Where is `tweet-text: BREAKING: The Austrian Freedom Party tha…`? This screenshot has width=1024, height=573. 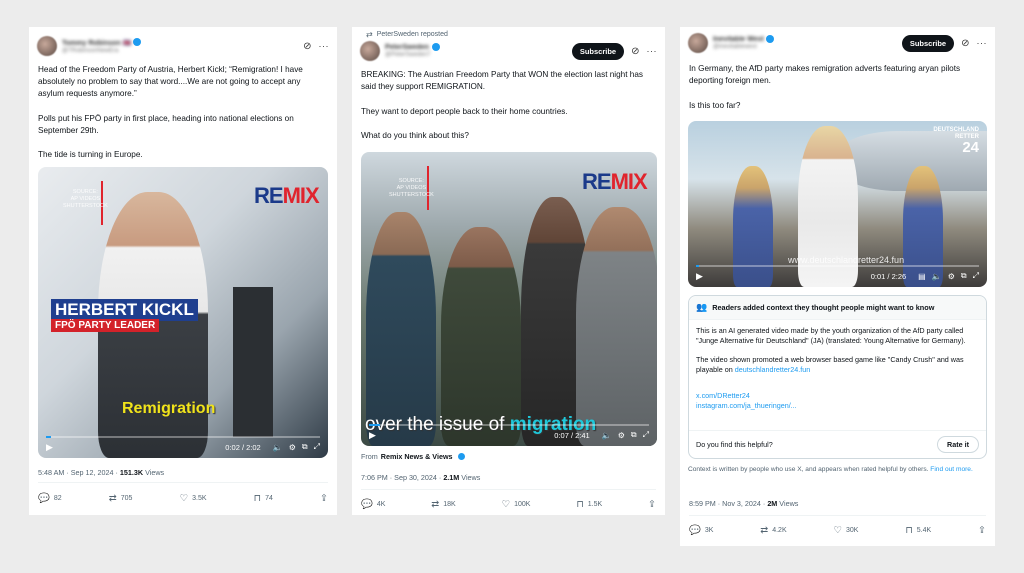
tweet-text: BREAKING: The Austrian Freedom Party tha… is located at coordinates (508, 105).